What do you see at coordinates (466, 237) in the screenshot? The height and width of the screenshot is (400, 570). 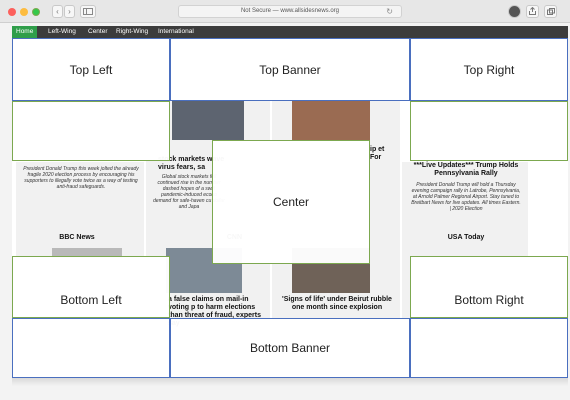 I see `news-source-label: USA Today` at bounding box center [466, 237].